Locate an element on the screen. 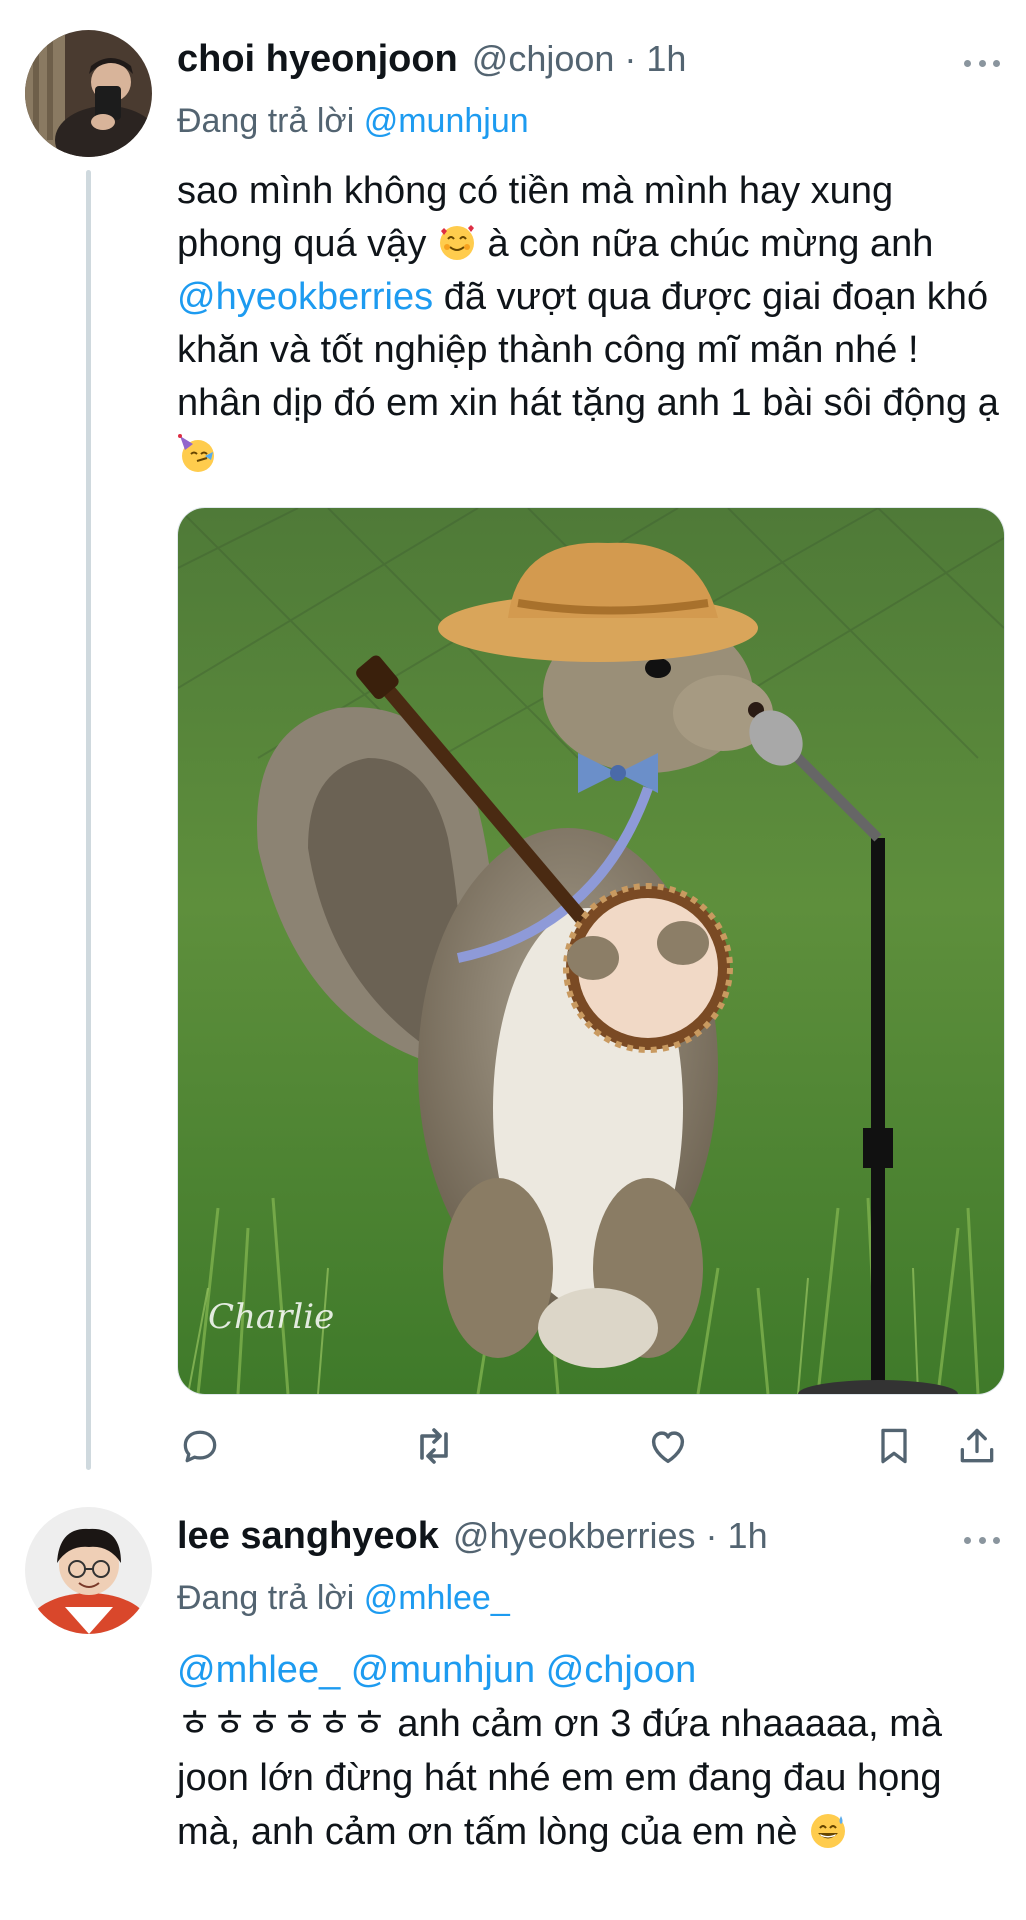  grinning-face-with-sweat-icon is located at coordinates (828, 1830).